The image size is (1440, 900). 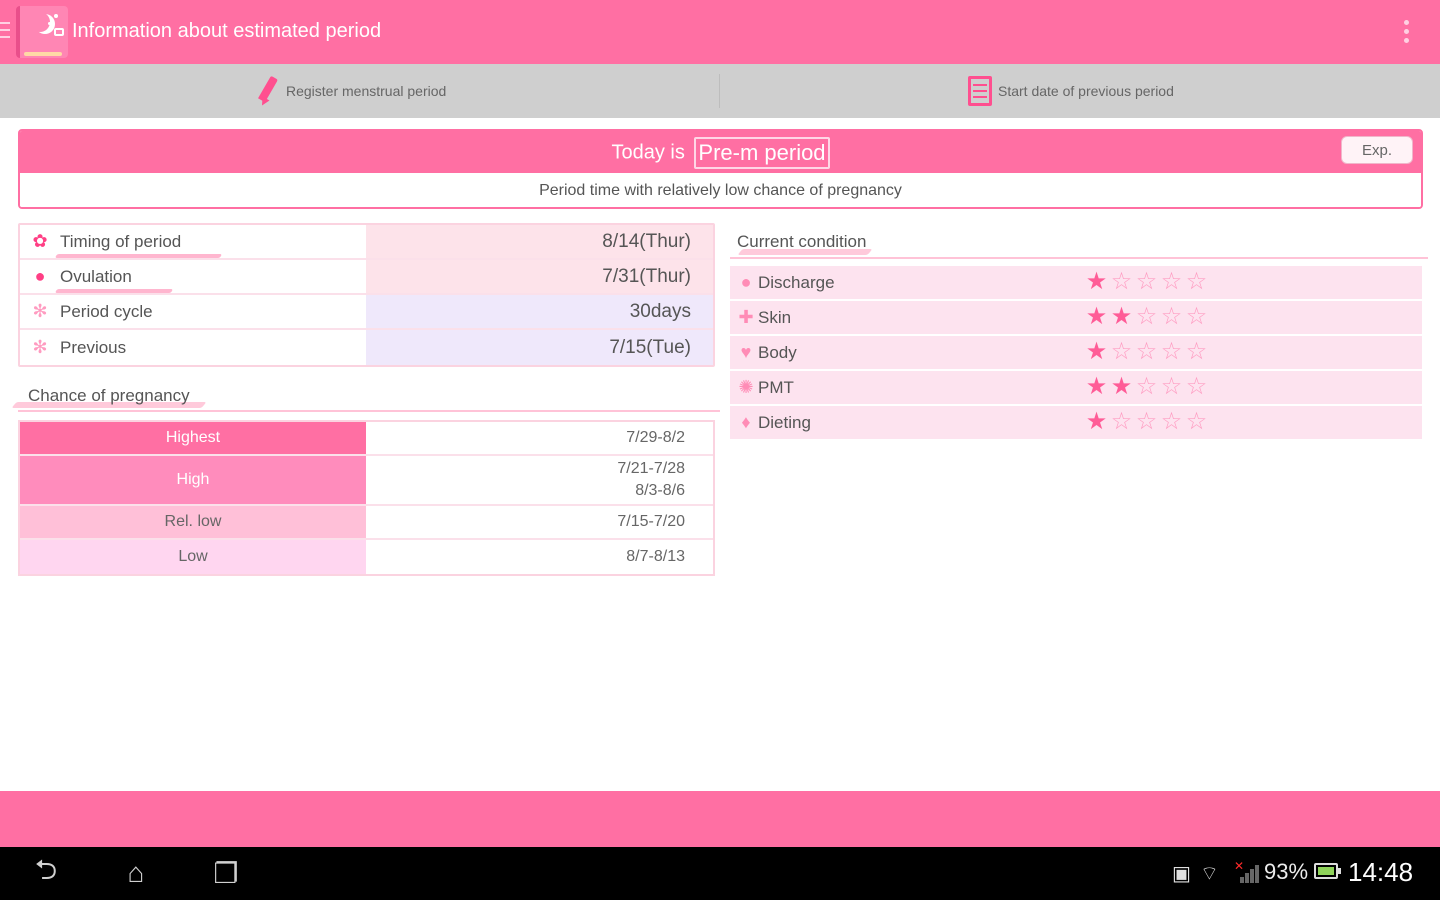 I want to click on drop-icon: ●, so click(x=746, y=282).